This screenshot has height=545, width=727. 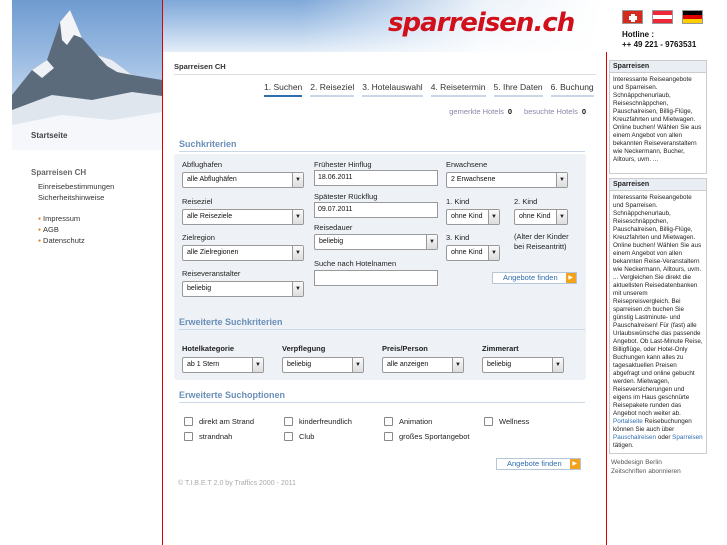 What do you see at coordinates (687, 437) in the screenshot?
I see `sparreisen-link: Sparreisen` at bounding box center [687, 437].